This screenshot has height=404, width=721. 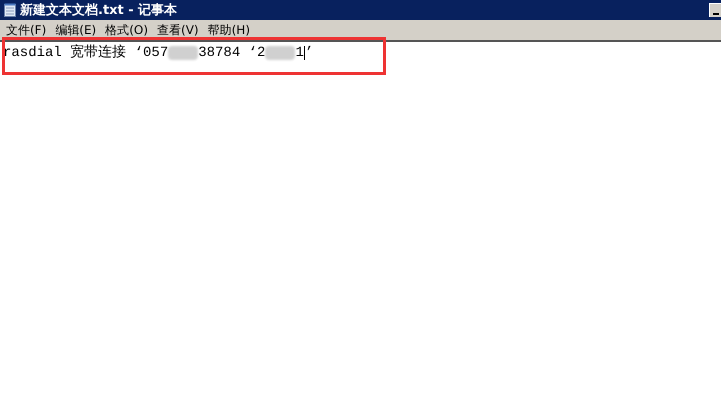 What do you see at coordinates (99, 10) in the screenshot?
I see `window-title: 新建文本文档.txt - 记事本` at bounding box center [99, 10].